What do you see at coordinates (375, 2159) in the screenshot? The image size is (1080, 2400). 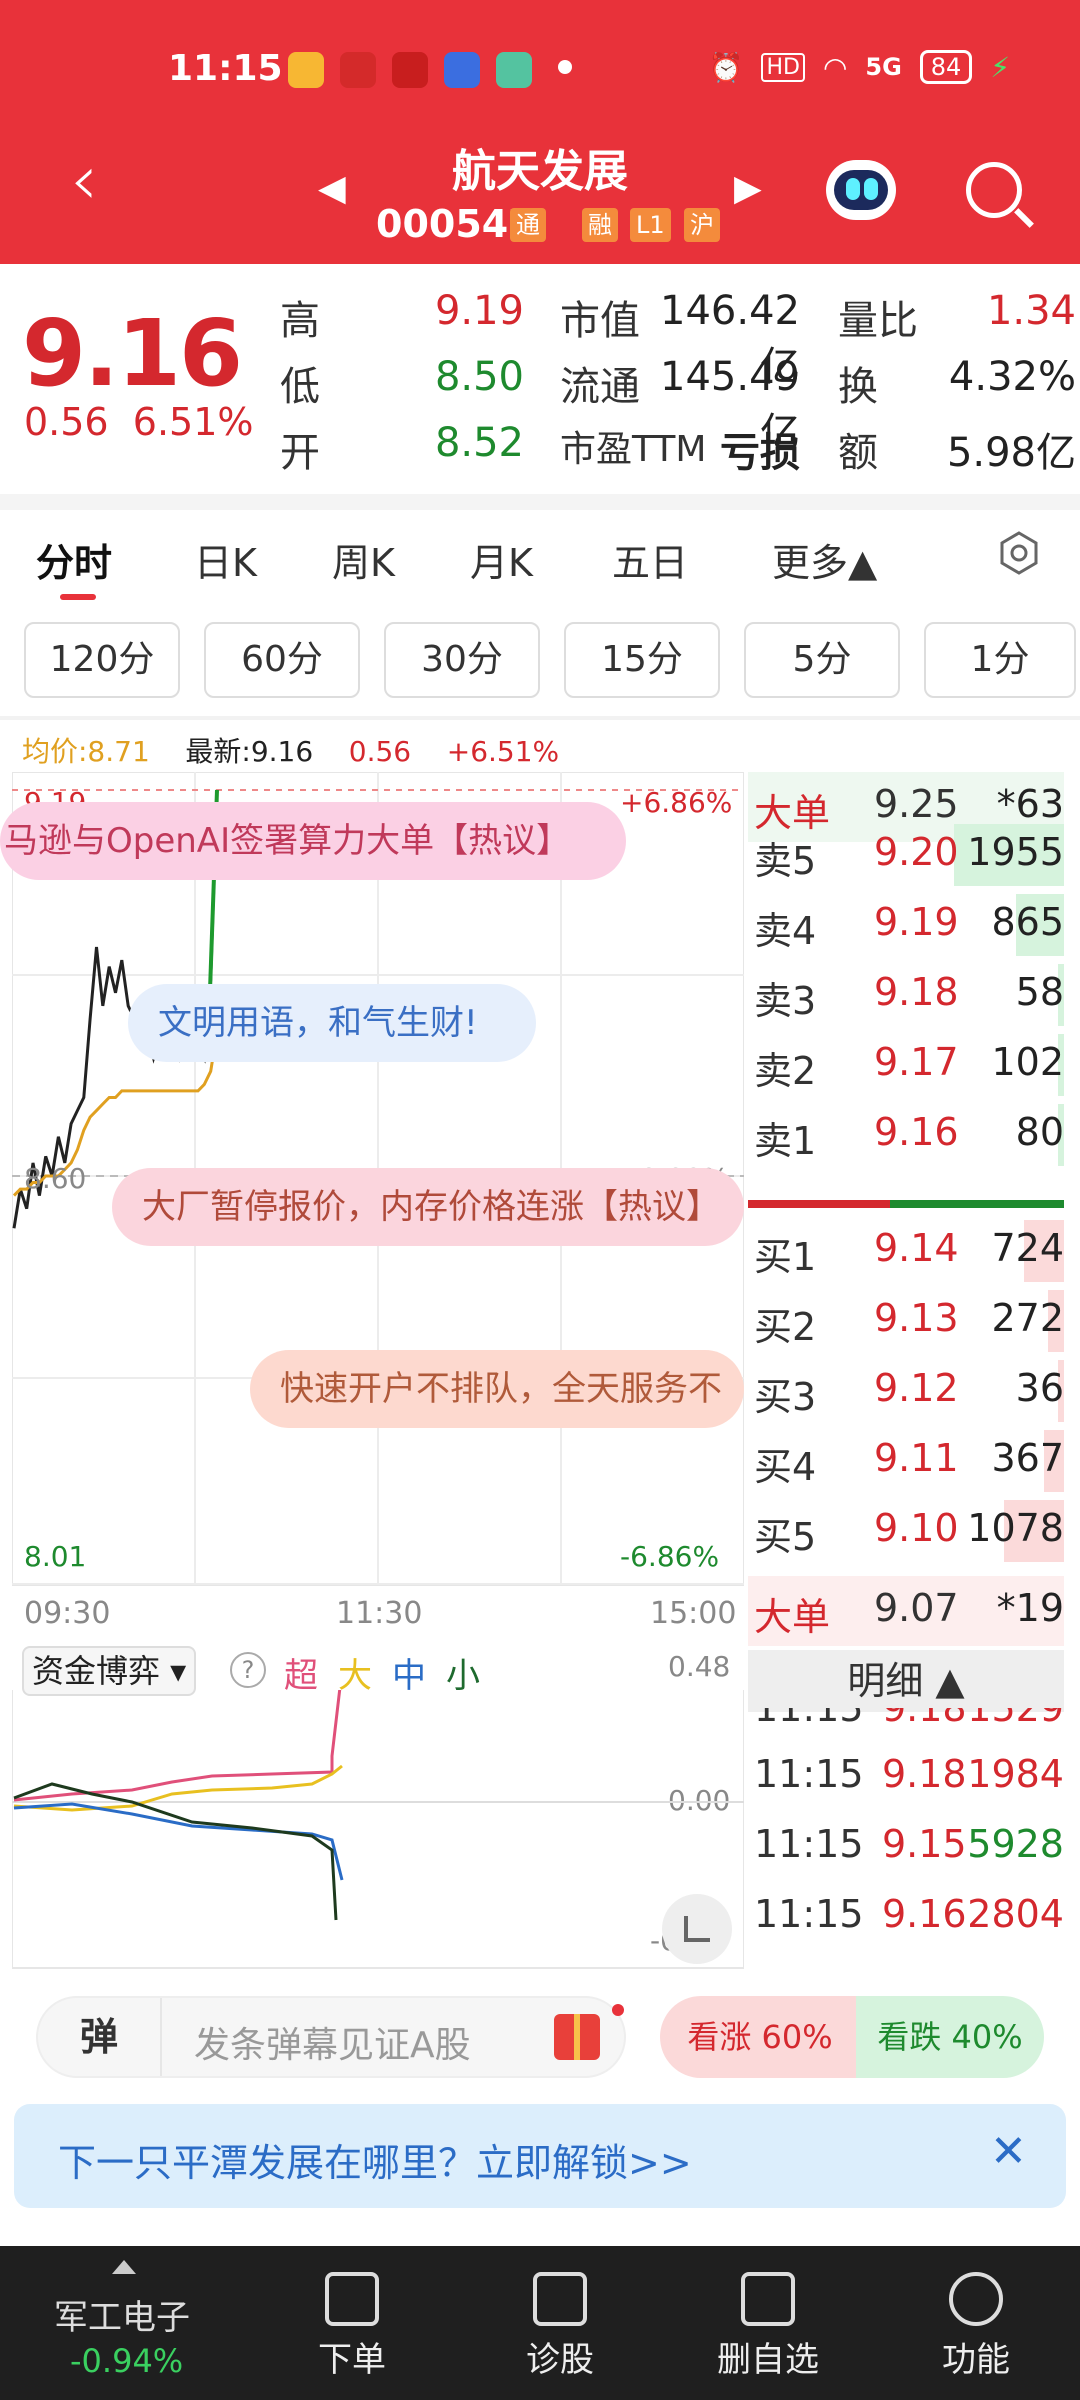 I see `promo-banner-text: 下一只平潭发展在哪里？立即解锁>>` at bounding box center [375, 2159].